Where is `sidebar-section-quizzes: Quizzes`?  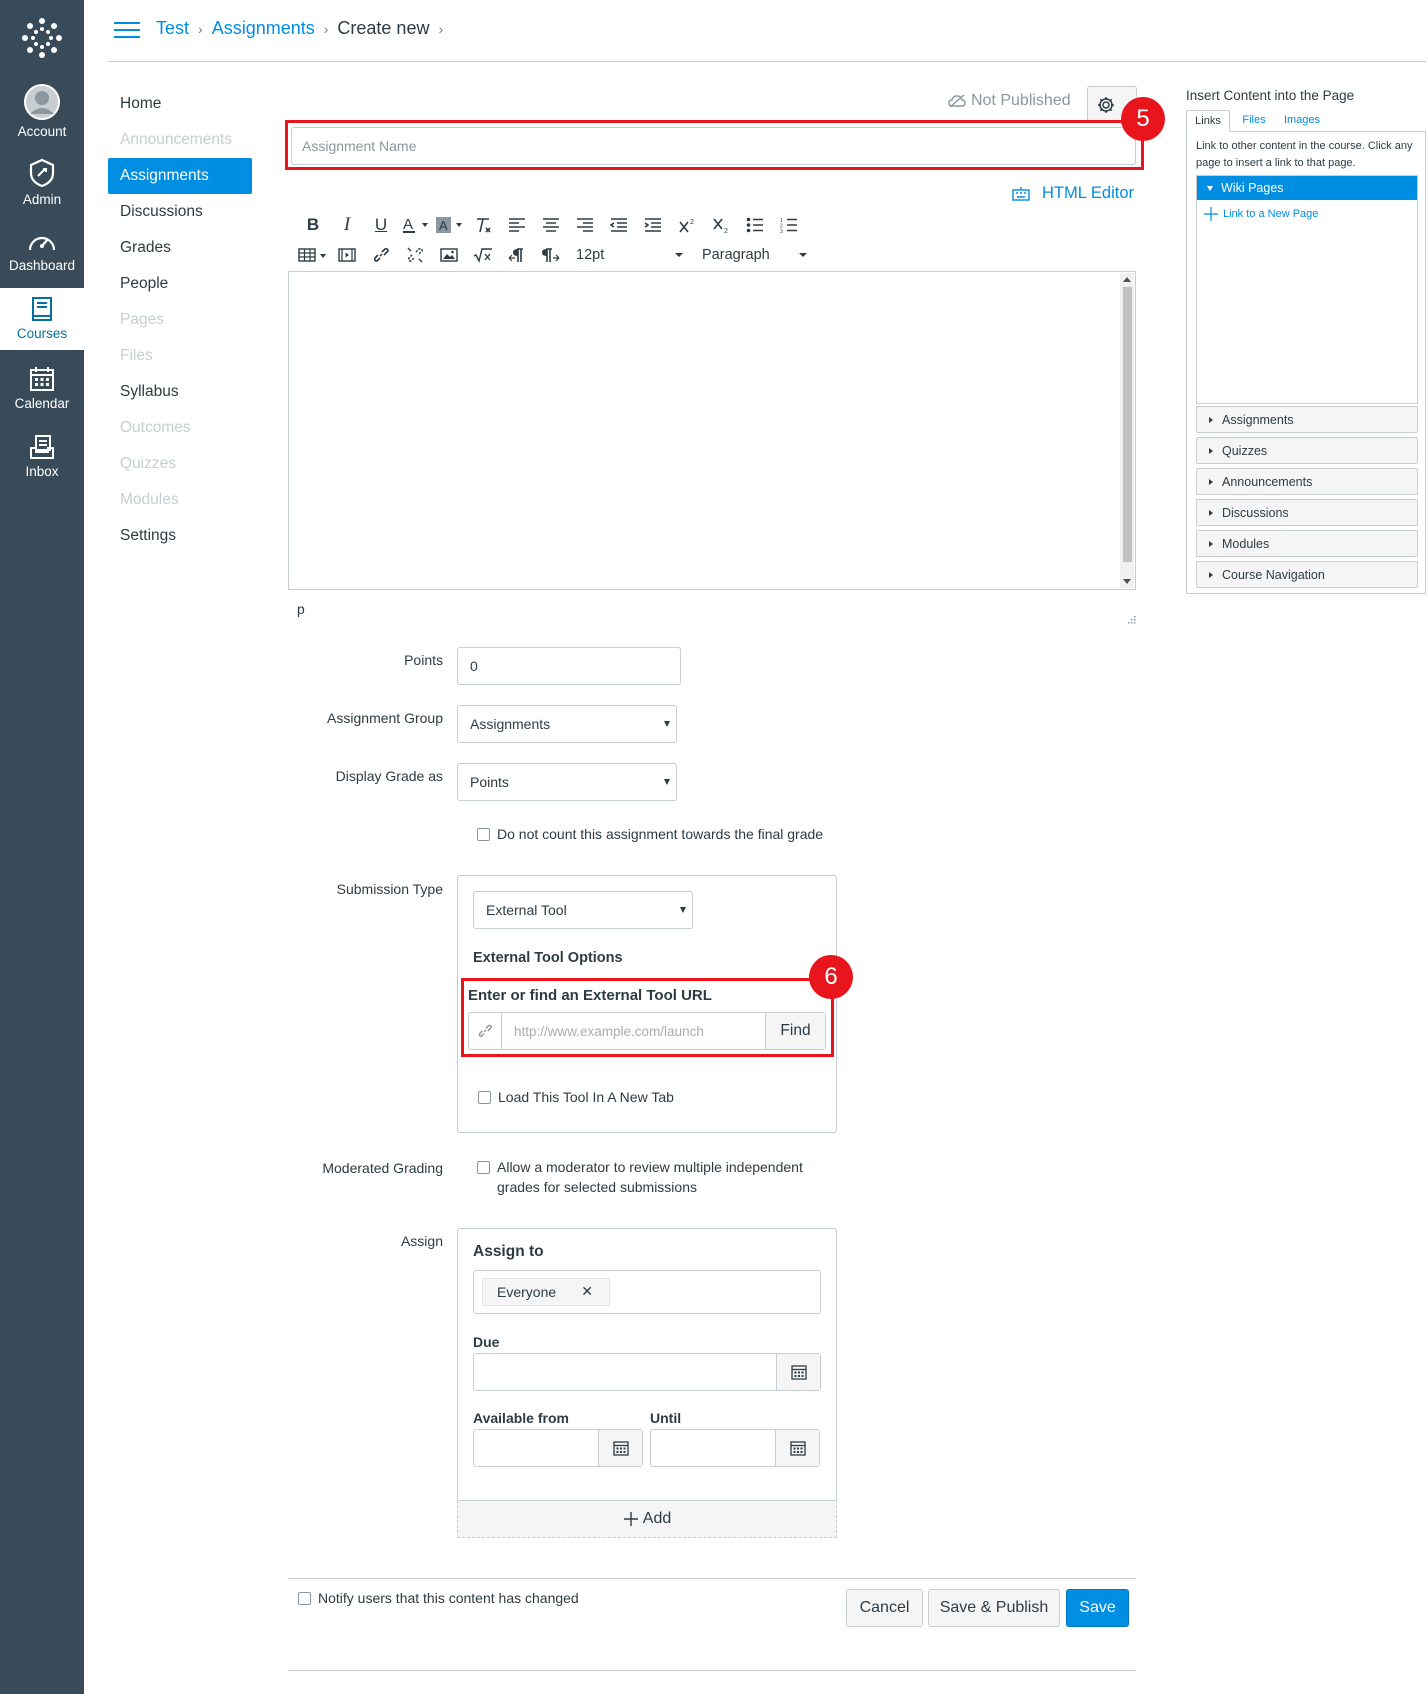 sidebar-section-quizzes: Quizzes is located at coordinates (1307, 450).